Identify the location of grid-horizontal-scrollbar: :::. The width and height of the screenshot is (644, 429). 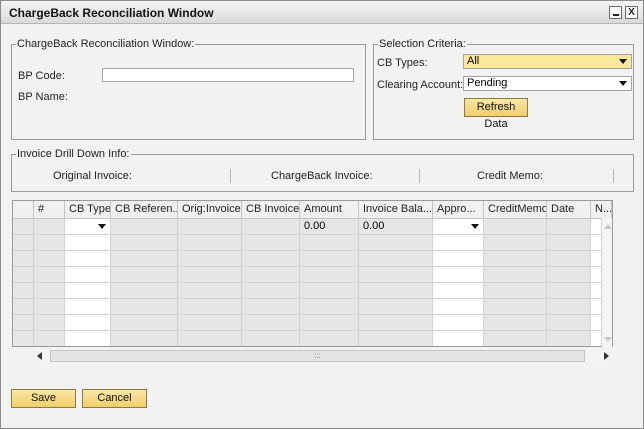
(324, 356).